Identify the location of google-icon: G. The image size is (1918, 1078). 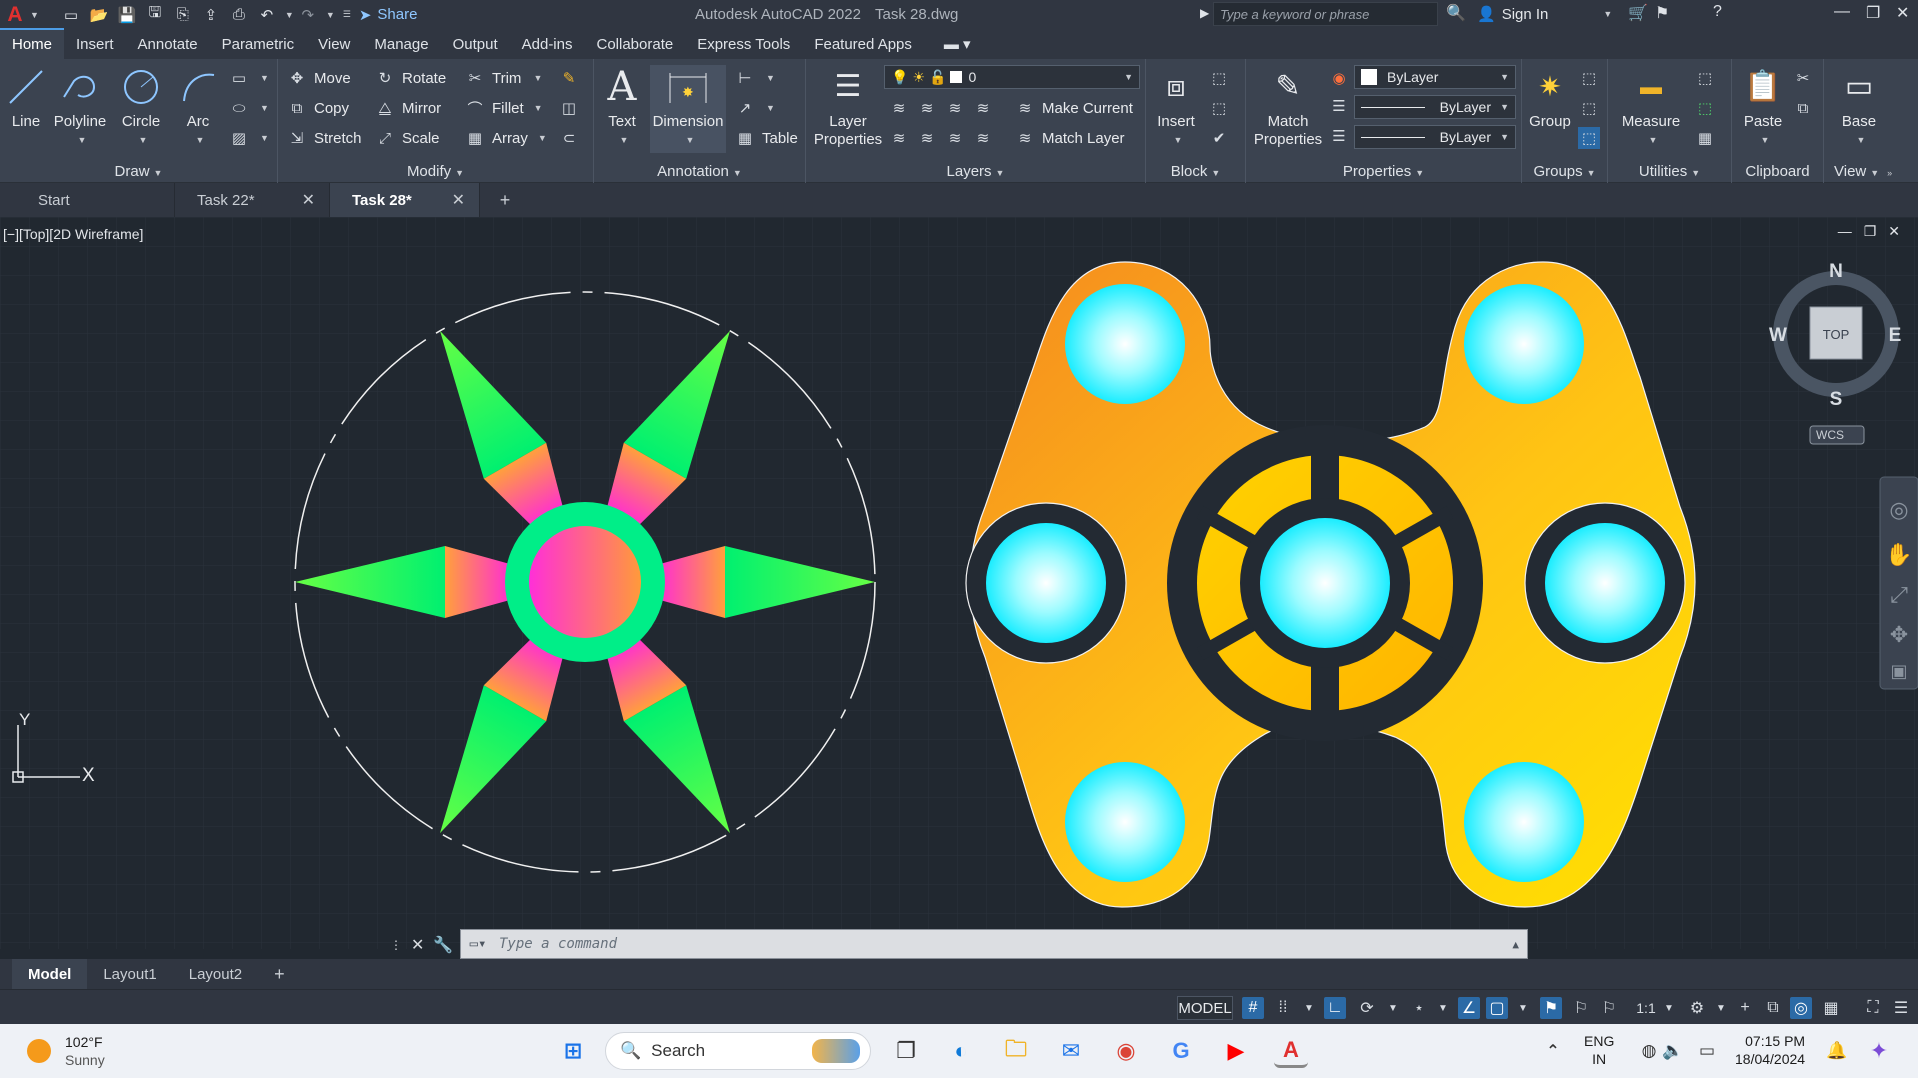
(1181, 1051).